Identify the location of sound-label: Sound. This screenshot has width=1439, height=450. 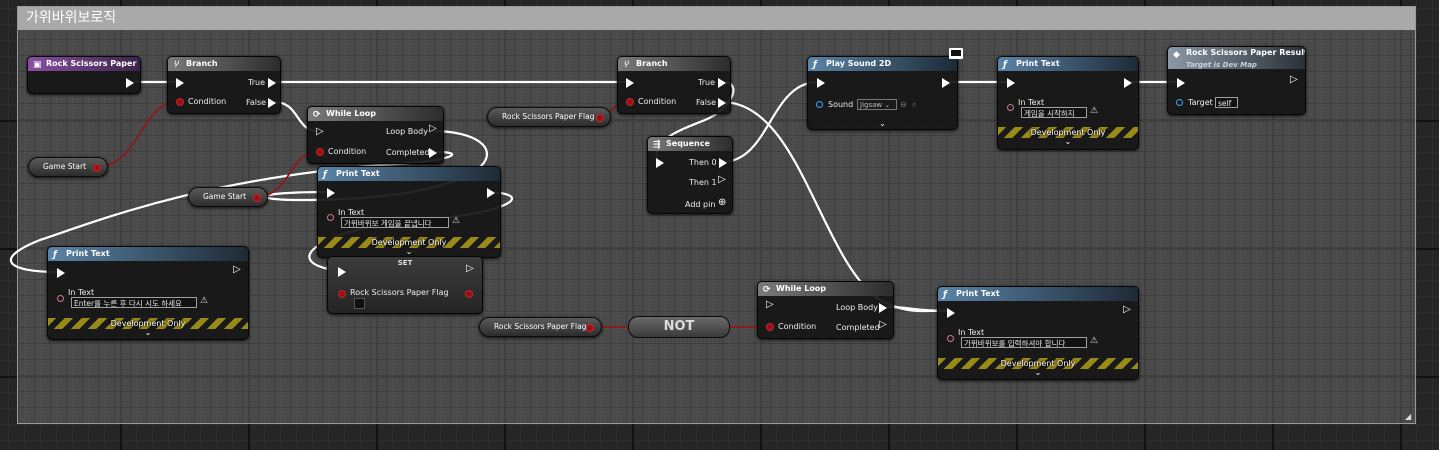
(841, 104).